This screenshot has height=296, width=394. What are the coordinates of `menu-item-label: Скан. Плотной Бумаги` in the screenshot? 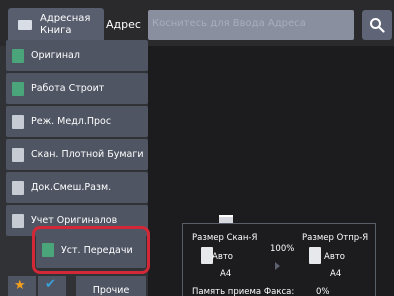 It's located at (87, 154).